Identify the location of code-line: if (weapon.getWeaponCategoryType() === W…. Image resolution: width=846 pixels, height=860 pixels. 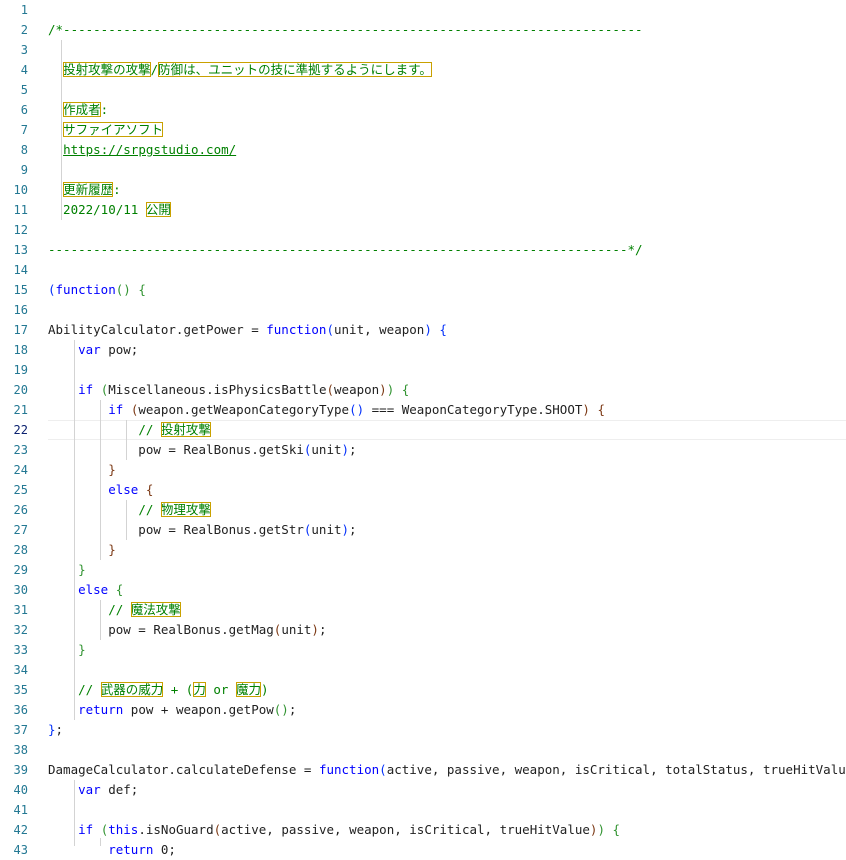
(326, 410).